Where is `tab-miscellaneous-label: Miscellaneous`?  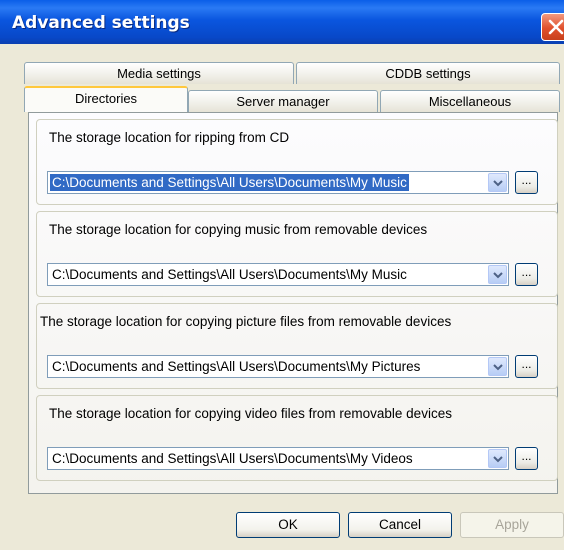
tab-miscellaneous-label: Miscellaneous is located at coordinates (470, 101).